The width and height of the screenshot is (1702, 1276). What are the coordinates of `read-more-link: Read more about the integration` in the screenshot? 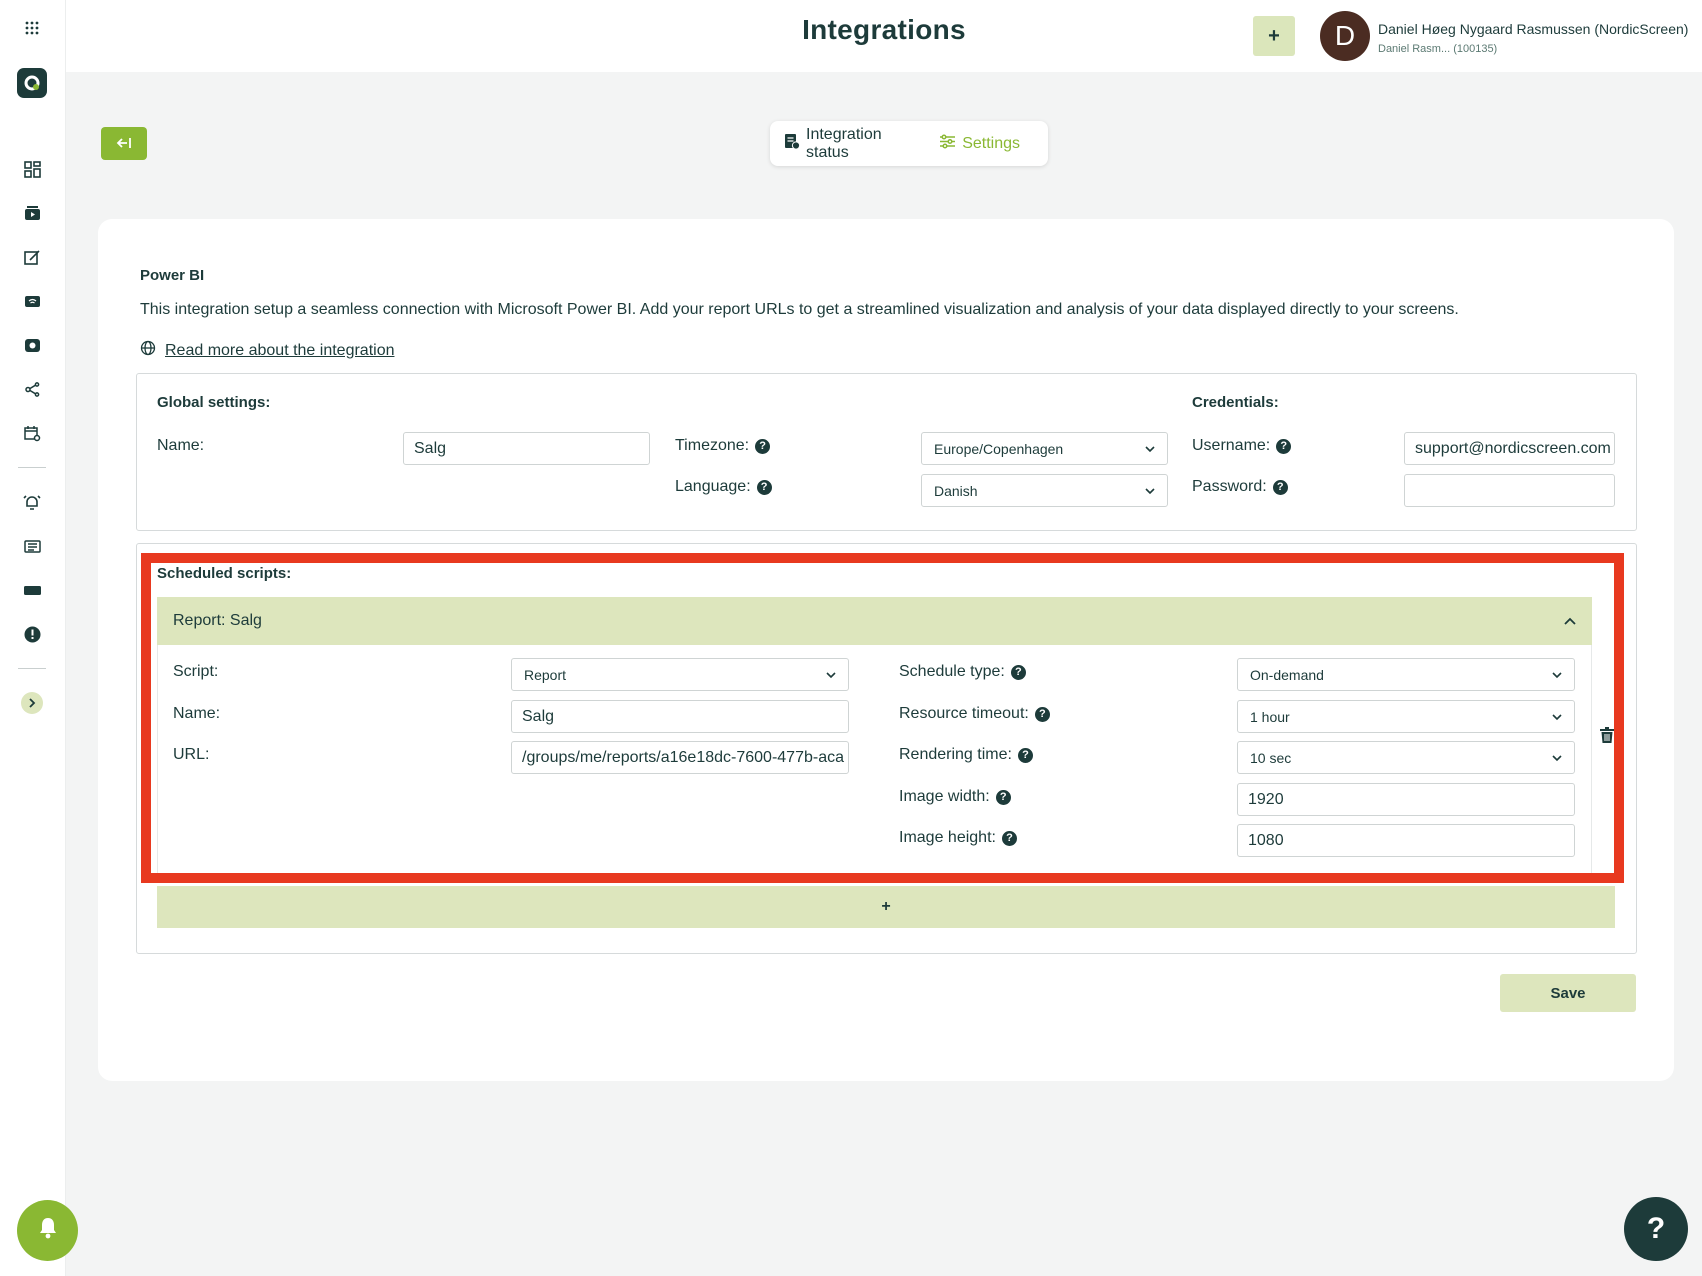 It's located at (267, 350).